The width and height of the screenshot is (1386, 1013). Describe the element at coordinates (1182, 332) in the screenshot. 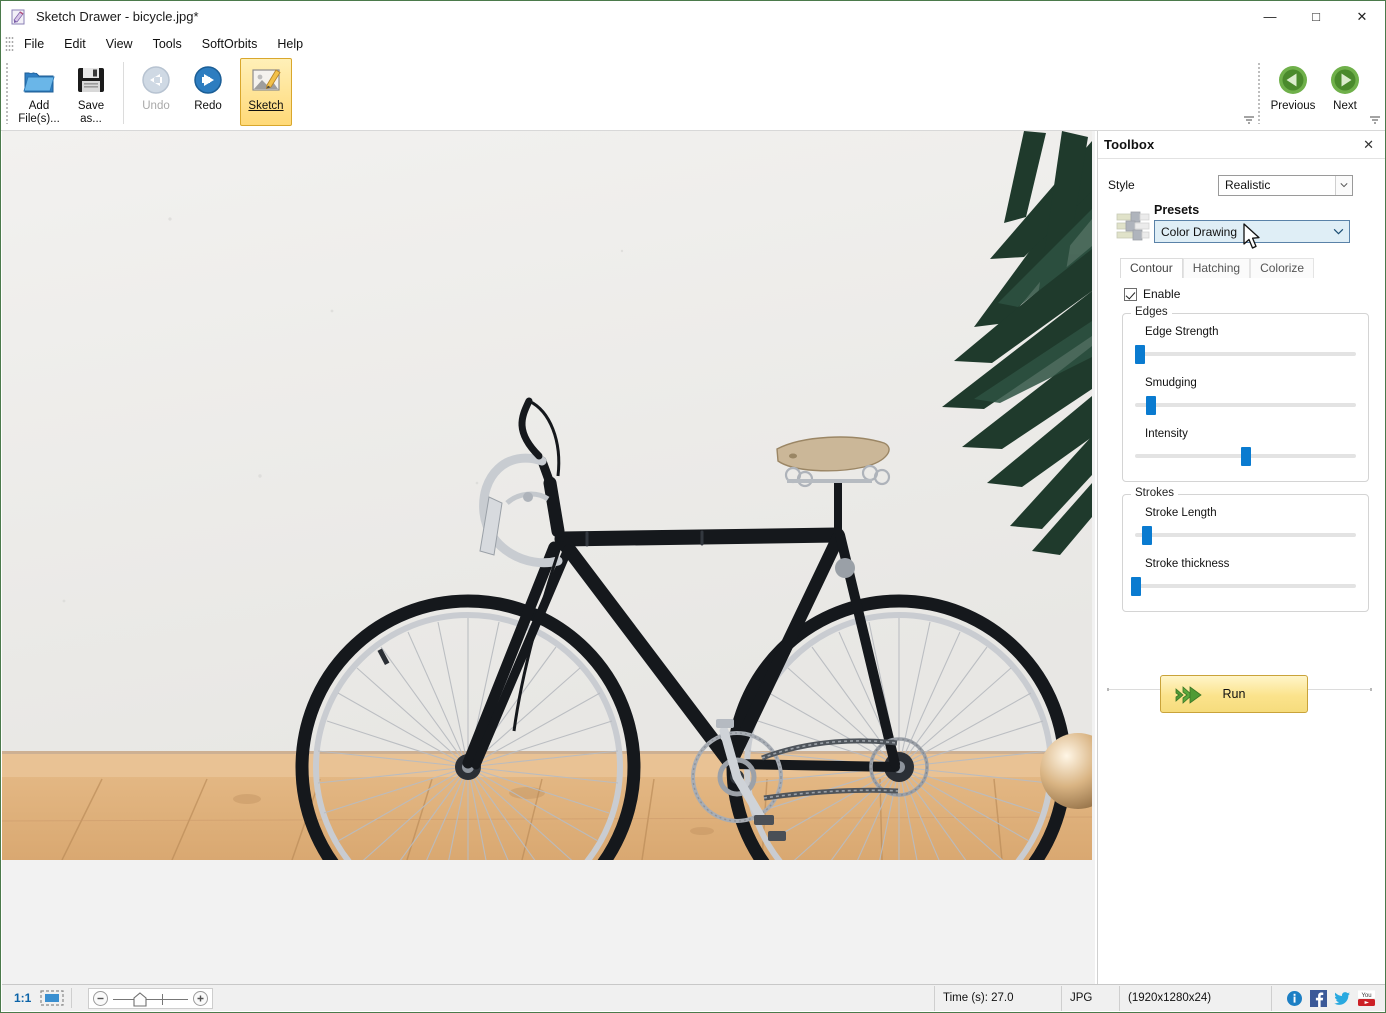

I see `edge-strength-label: Edge Strength` at that location.